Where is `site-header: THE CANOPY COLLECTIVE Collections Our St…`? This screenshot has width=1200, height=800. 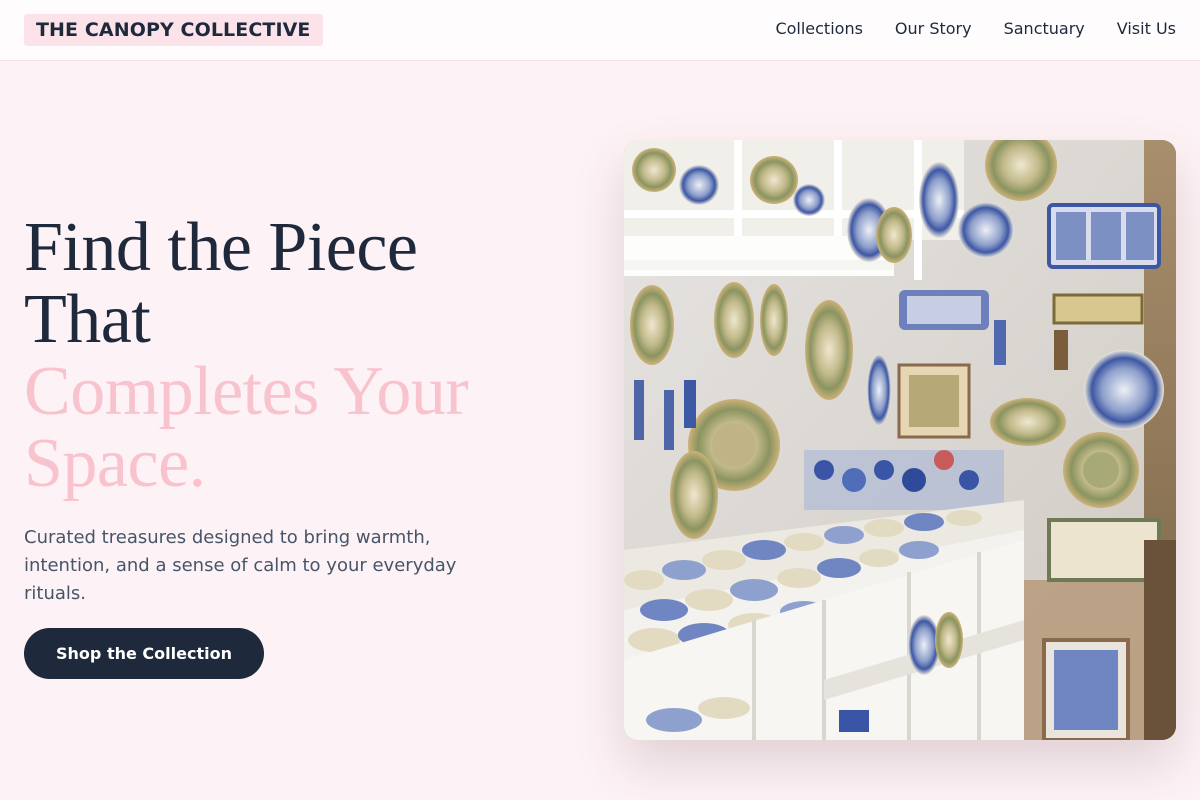 site-header: THE CANOPY COLLECTIVE Collections Our St… is located at coordinates (600, 30).